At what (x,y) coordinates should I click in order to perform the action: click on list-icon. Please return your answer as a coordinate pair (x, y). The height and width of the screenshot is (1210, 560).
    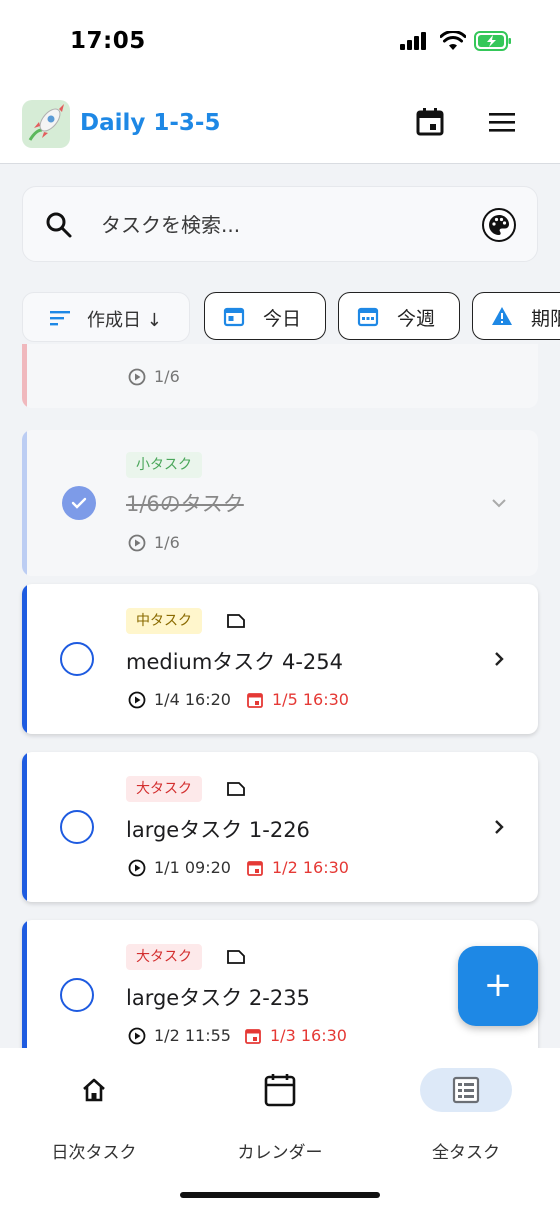
    Looking at the image, I should click on (466, 1090).